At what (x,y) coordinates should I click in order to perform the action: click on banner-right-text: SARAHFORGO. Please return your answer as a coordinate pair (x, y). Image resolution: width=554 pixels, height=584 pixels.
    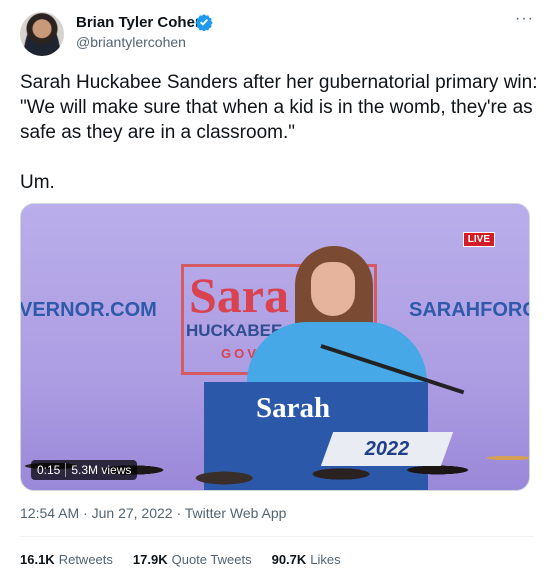
    Looking at the image, I should click on (469, 310).